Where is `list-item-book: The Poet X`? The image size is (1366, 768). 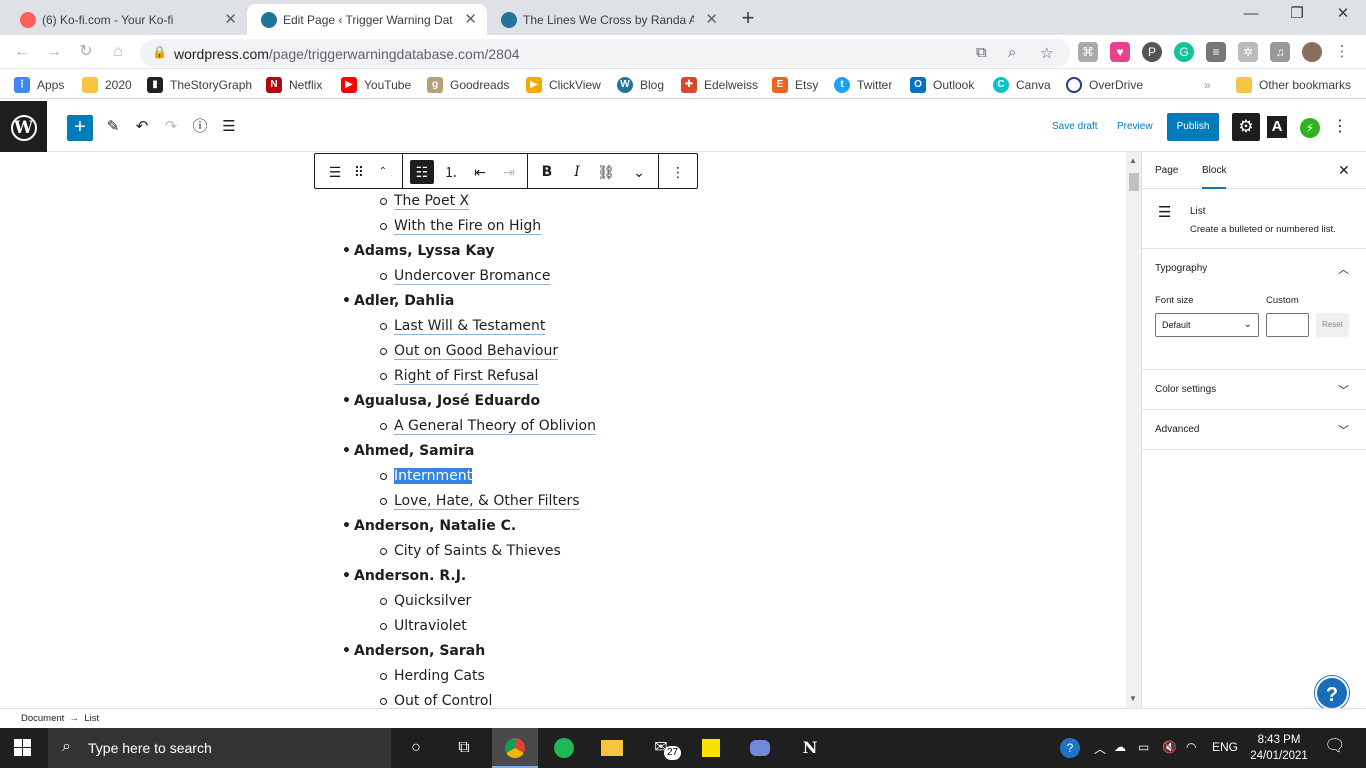 list-item-book: The Poet X is located at coordinates (403, 201).